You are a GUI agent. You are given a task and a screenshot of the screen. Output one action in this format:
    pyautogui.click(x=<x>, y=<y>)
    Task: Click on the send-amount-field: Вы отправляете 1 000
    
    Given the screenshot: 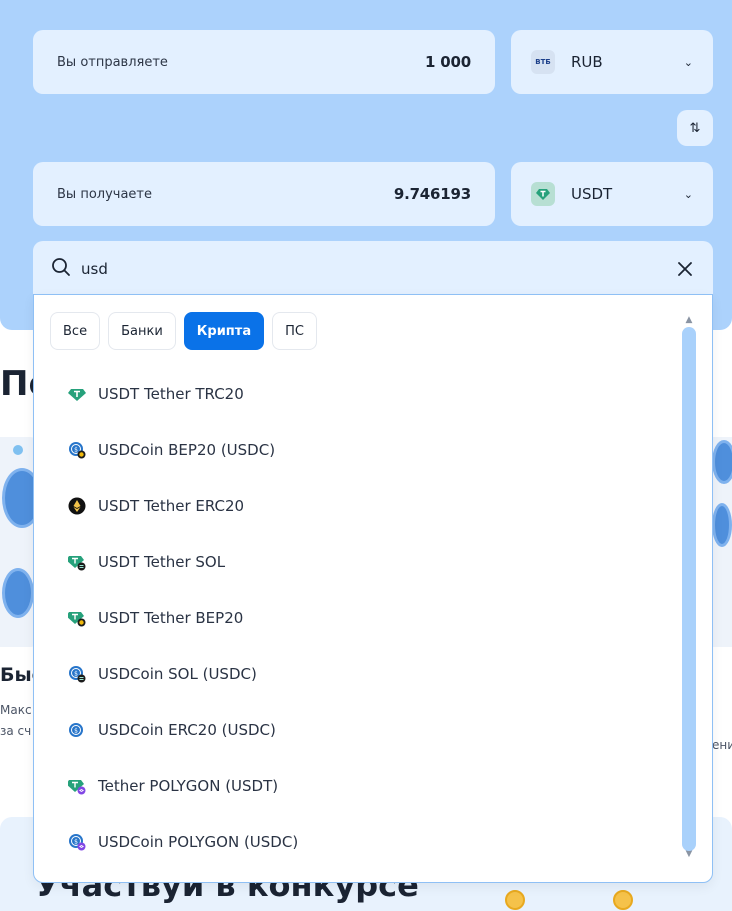 What is the action you would take?
    pyautogui.click(x=264, y=62)
    